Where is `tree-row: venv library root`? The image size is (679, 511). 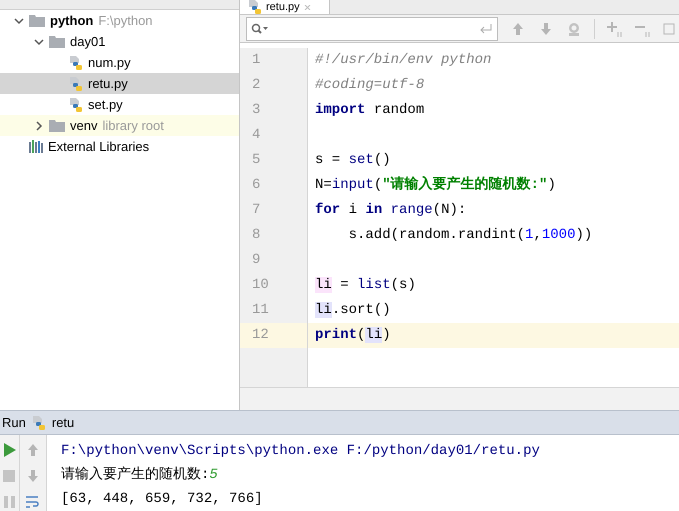
tree-row: venv library root is located at coordinates (119, 125).